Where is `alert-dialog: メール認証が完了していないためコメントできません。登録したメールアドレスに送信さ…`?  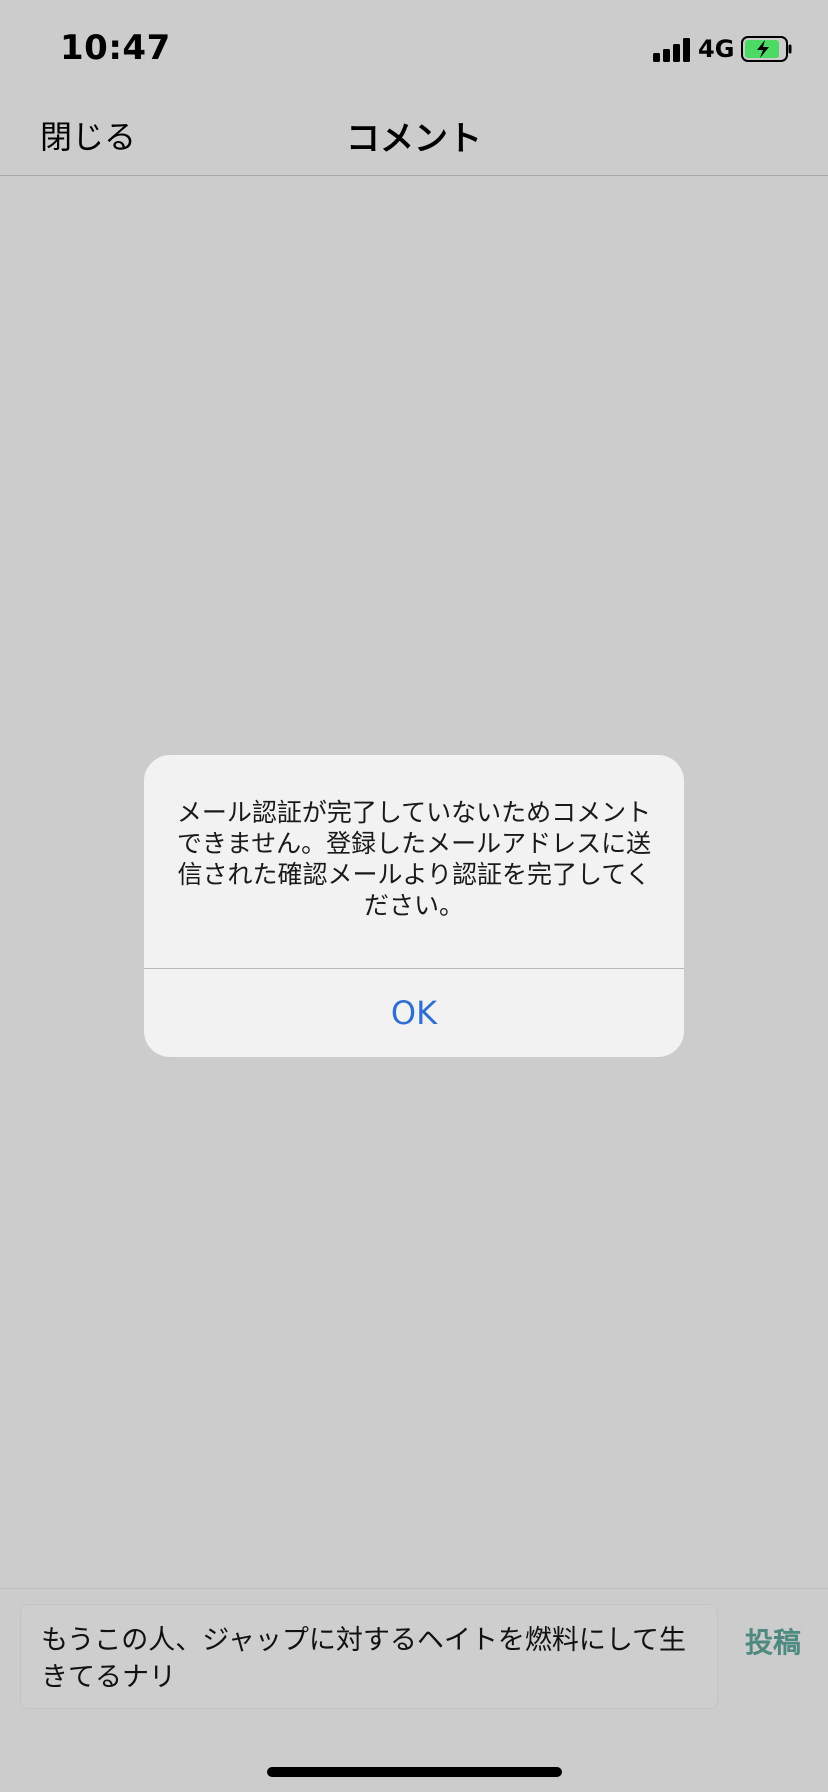 alert-dialog: メール認証が完了していないためコメントできません。登録したメールアドレスに送信さ… is located at coordinates (414, 906).